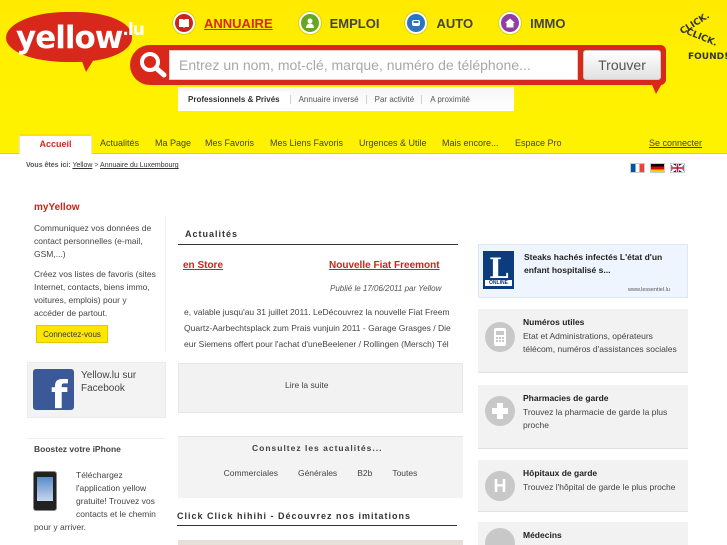 Image resolution: width=727 pixels, height=545 pixels. Describe the element at coordinates (234, 99) in the screenshot. I see `search-tab-pros-prives: Professionnels & Privés` at that location.